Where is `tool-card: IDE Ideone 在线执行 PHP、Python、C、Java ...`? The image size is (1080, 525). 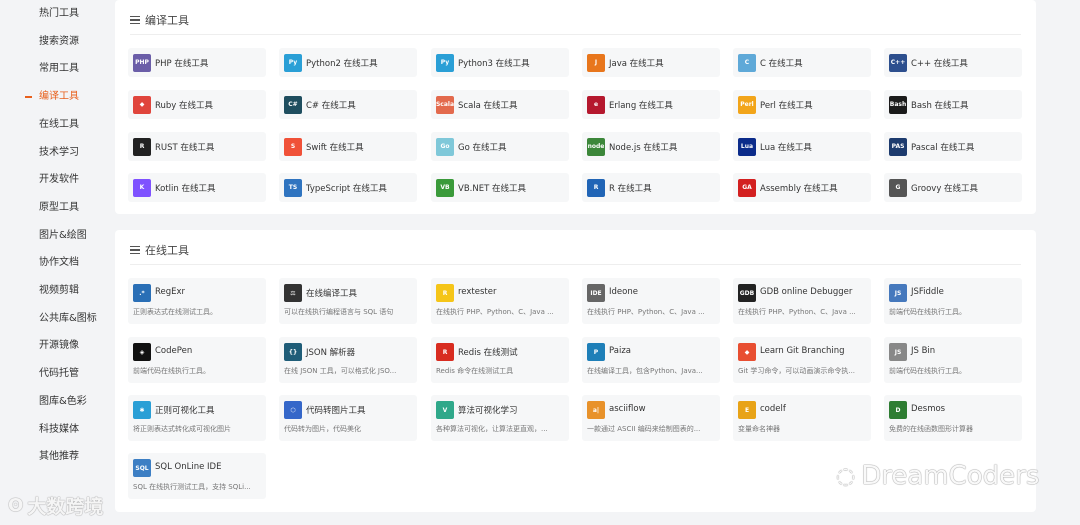 tool-card: IDE Ideone 在线执行 PHP、Python、C、Java ... is located at coordinates (651, 301).